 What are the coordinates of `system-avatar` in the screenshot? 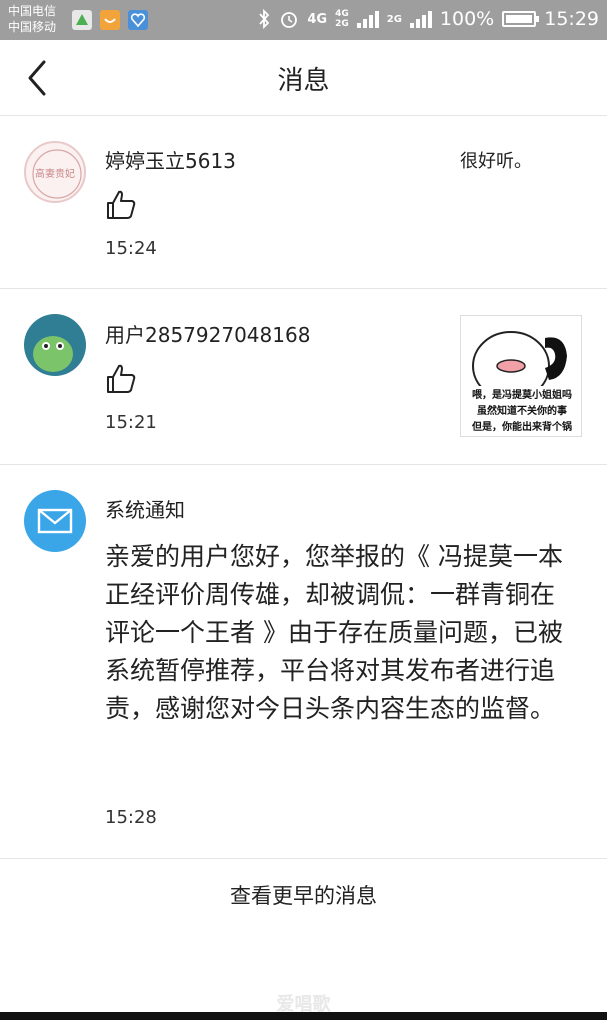 It's located at (55, 521).